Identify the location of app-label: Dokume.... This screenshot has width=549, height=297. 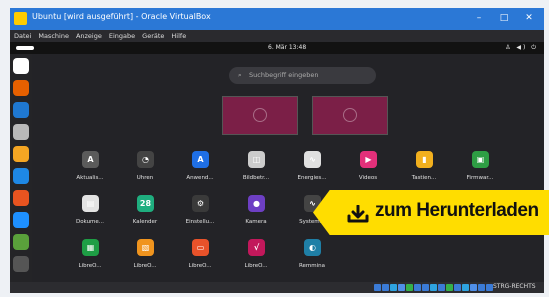
(90, 222).